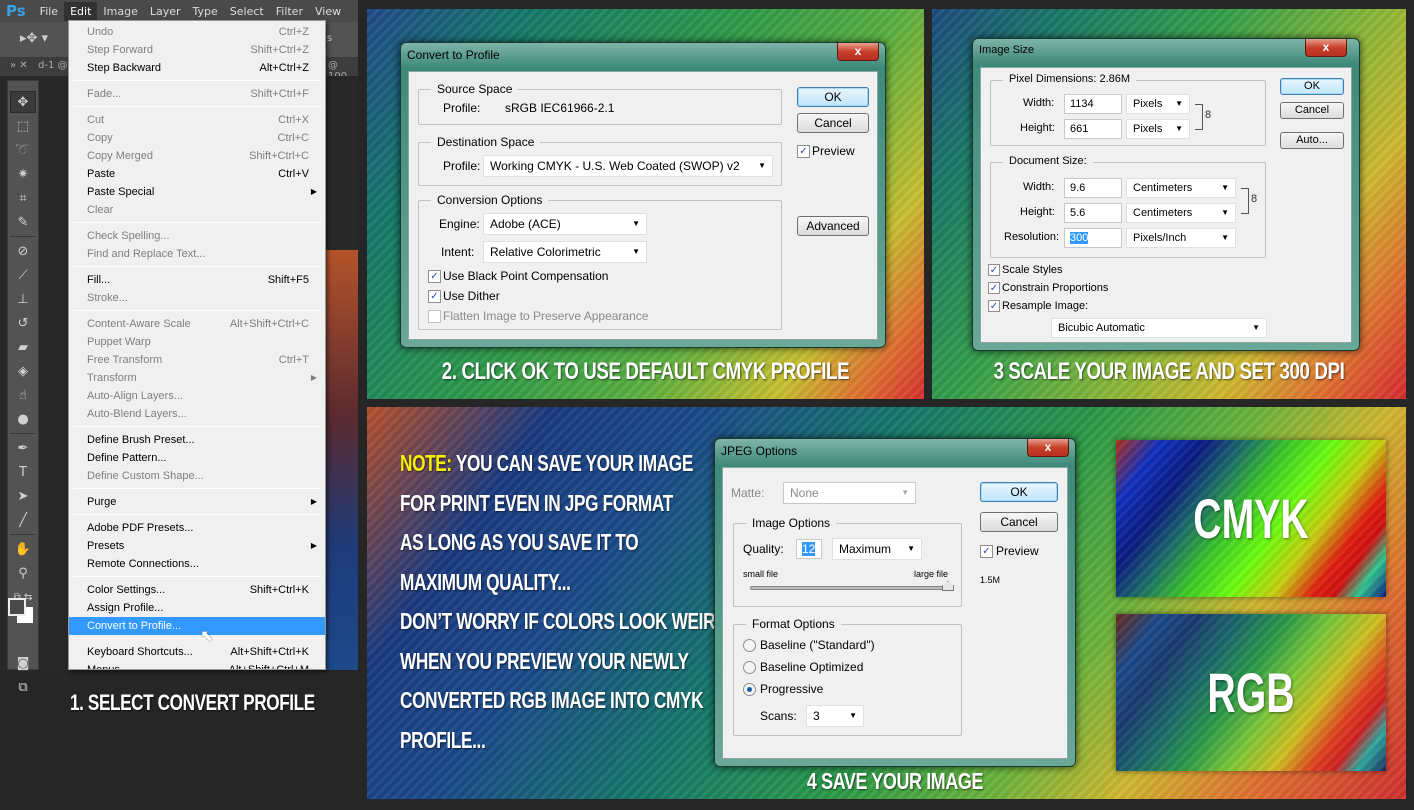 Image resolution: width=1414 pixels, height=810 pixels. I want to click on baseline-optimized-radio, so click(749, 667).